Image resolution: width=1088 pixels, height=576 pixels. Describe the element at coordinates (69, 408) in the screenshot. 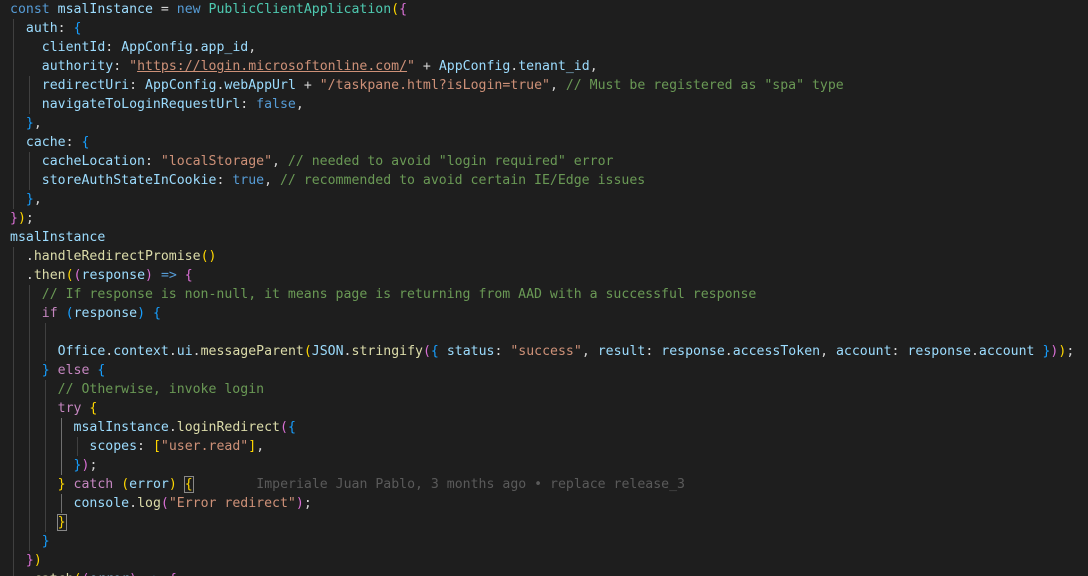

I see `code-token: try` at that location.